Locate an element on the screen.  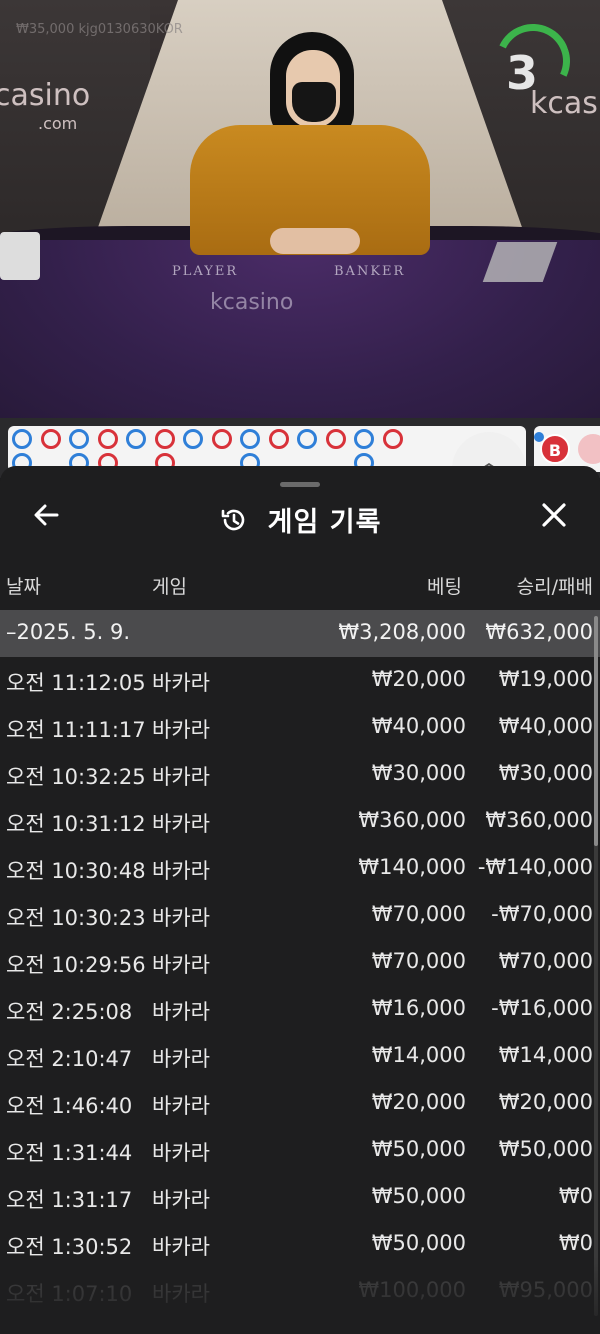
row-result: -₩140,000 is located at coordinates (535, 867).